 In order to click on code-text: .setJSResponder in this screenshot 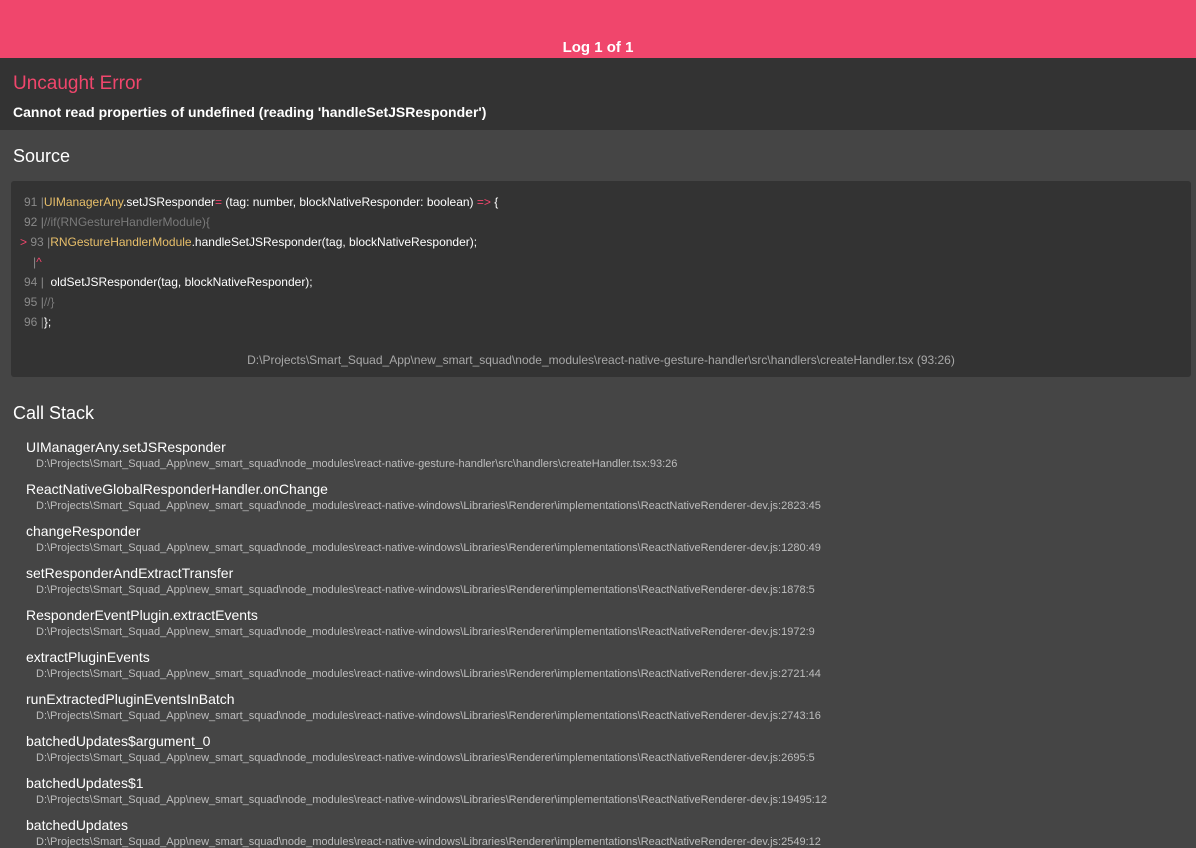, I will do `click(169, 202)`.